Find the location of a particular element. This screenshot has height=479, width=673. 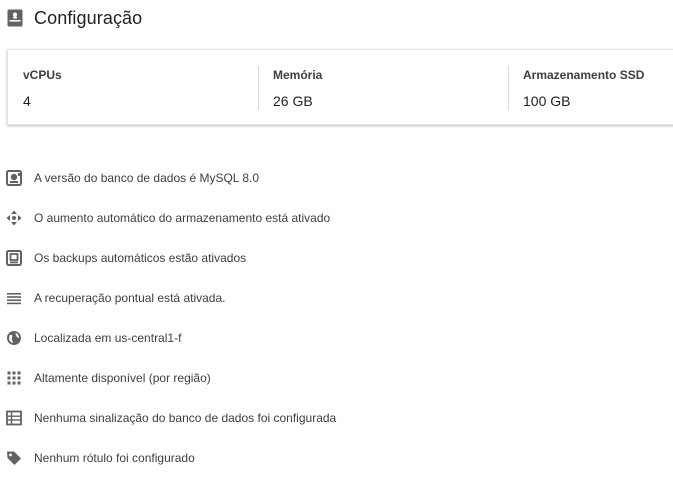

list-item: Altamente disponível (por região) is located at coordinates (336, 379).